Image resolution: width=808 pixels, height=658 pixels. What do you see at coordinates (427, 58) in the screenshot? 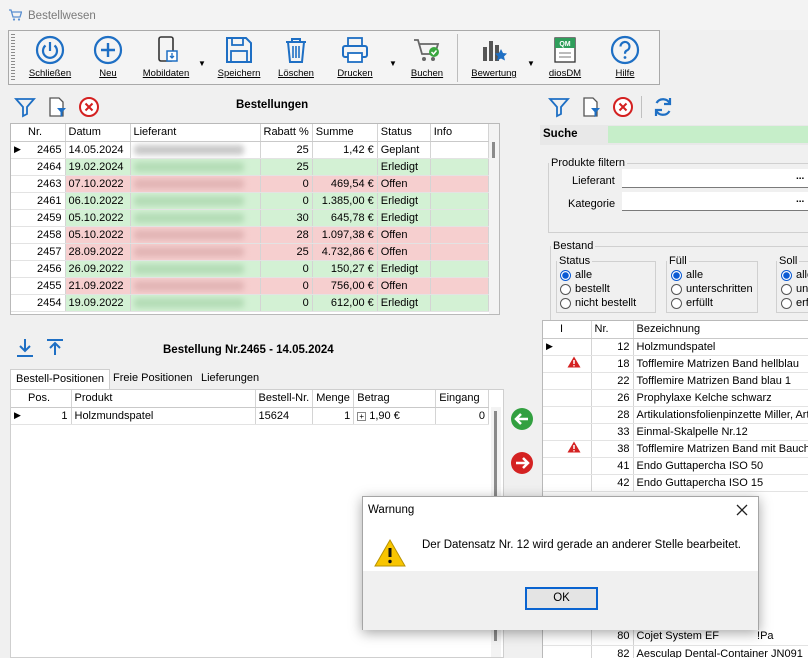
I see `book-button: Buchen` at bounding box center [427, 58].